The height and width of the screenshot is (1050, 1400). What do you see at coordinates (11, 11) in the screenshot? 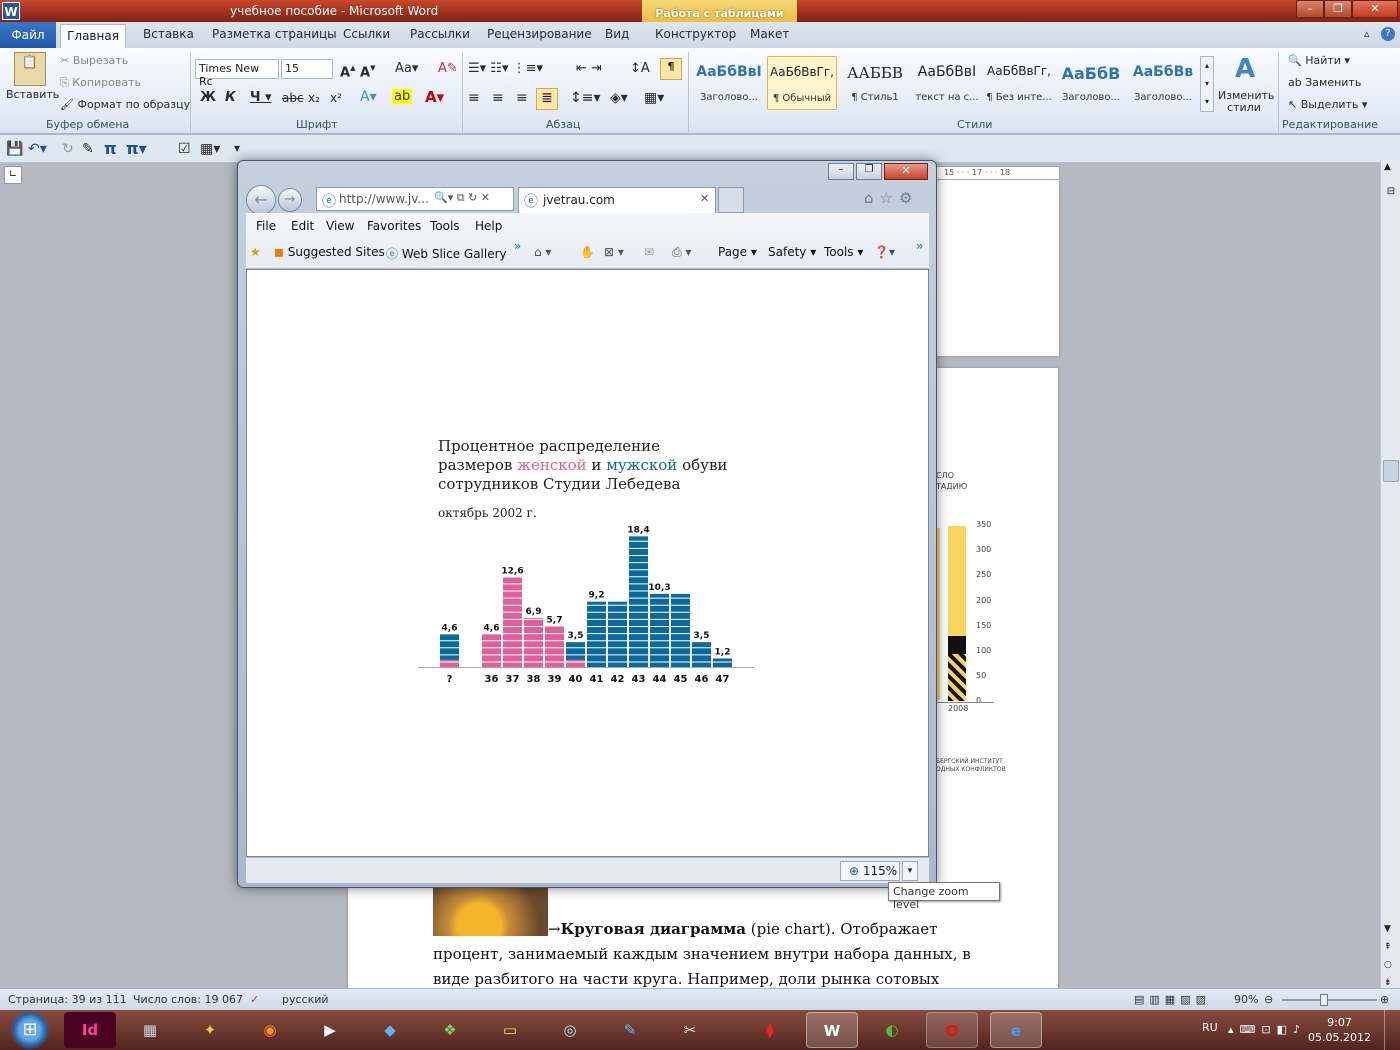
I see `word-logo-icon: W` at bounding box center [11, 11].